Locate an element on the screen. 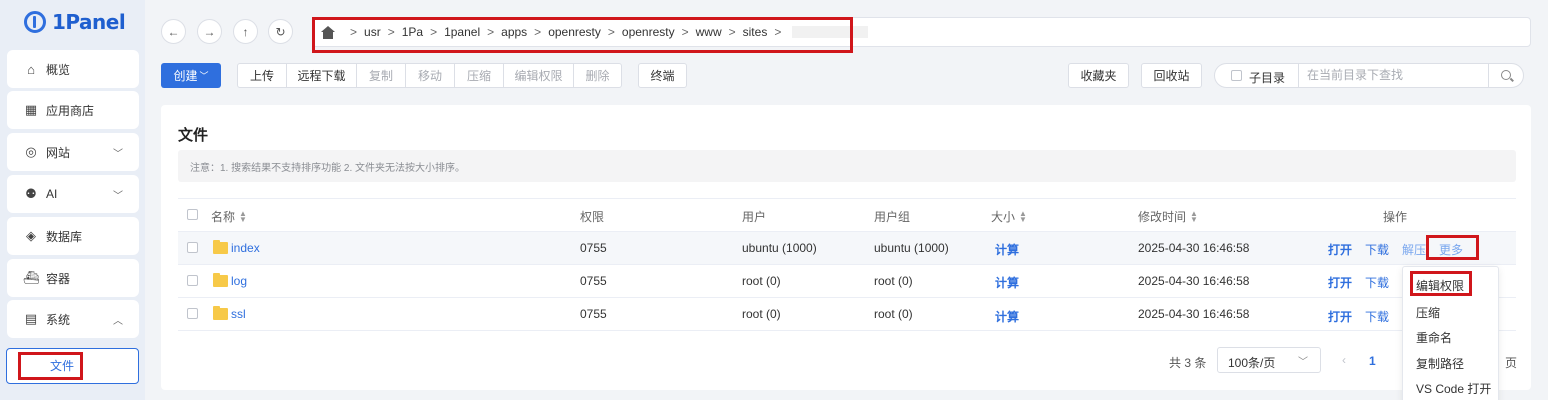 The height and width of the screenshot is (400, 1548). recycle-bin-button: 回收站 is located at coordinates (1171, 75).